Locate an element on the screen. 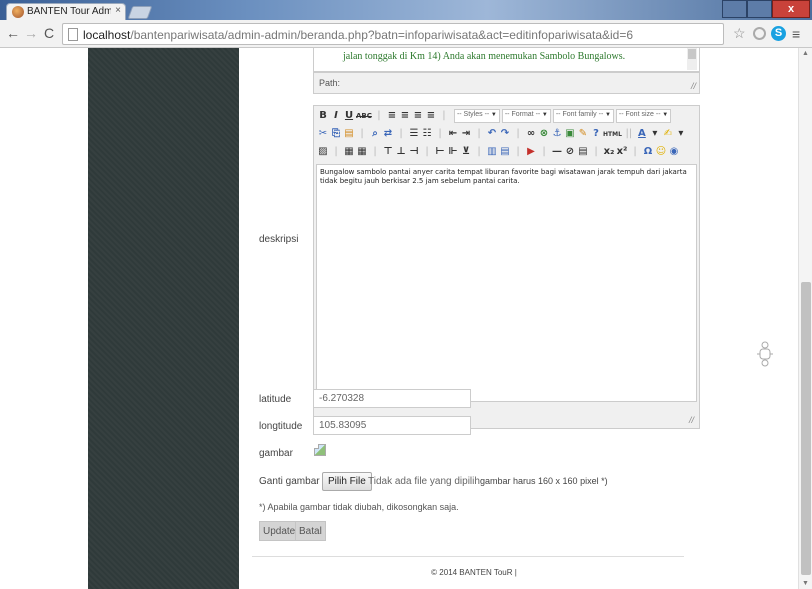  outdent-icon: ⇤ is located at coordinates (453, 133).